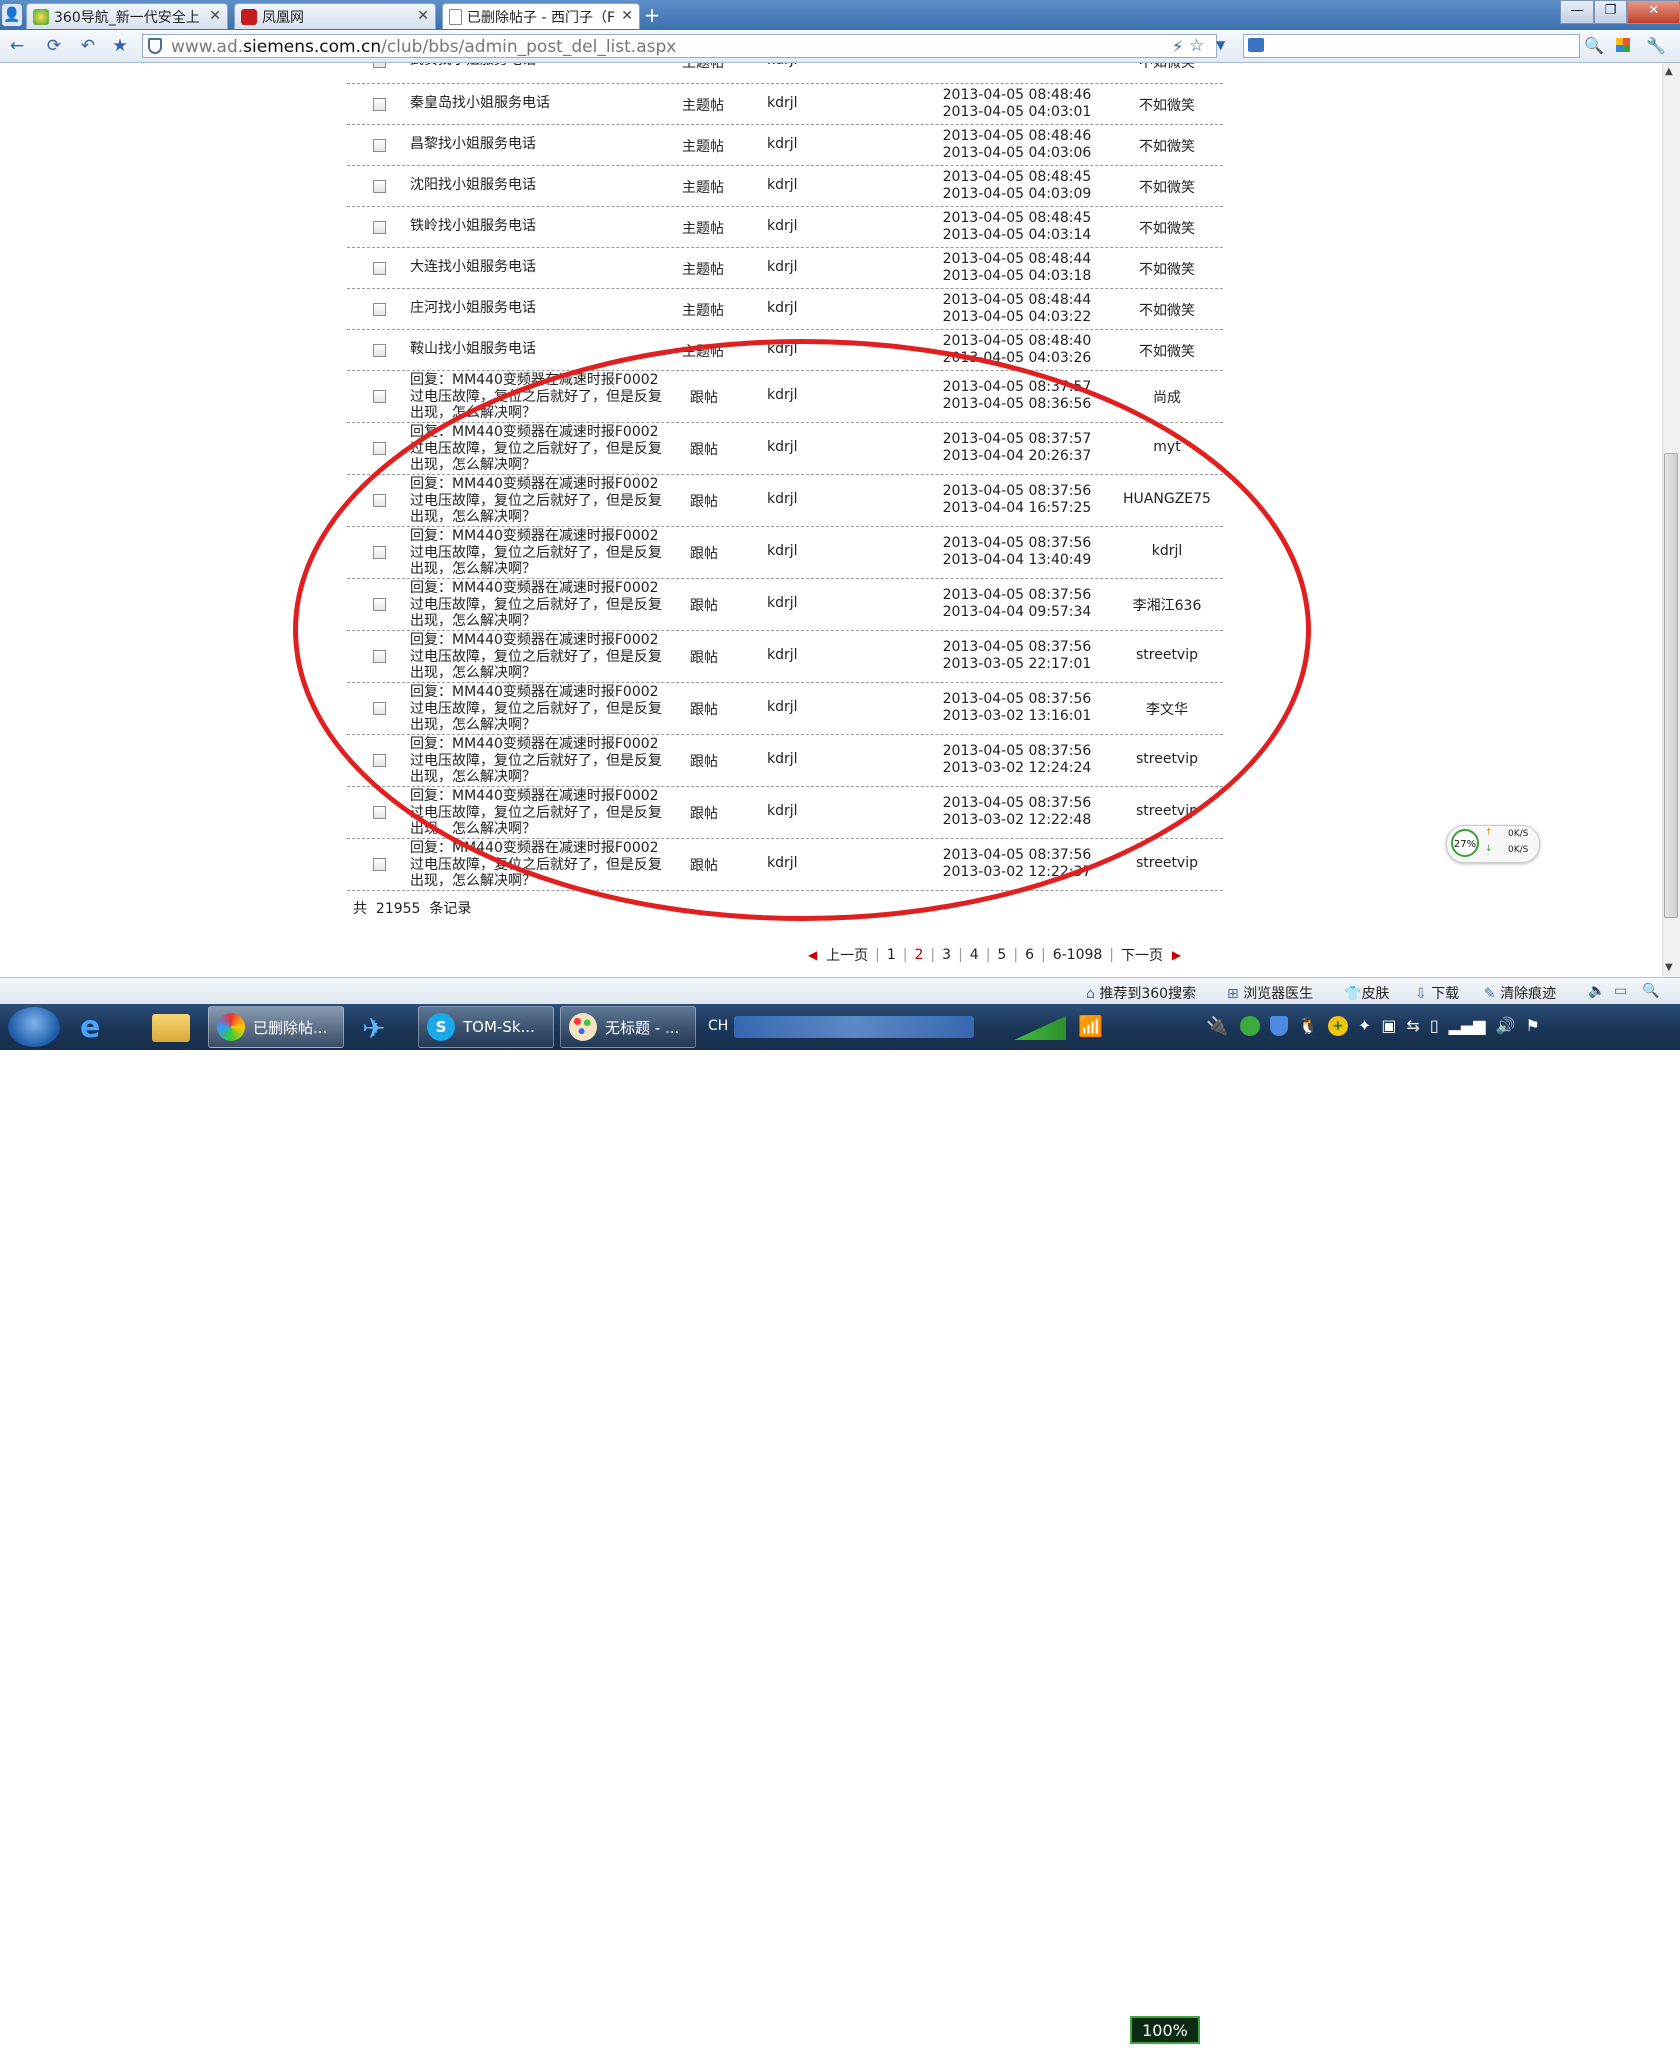  I want to click on post-title: 铁岭找小姐服务电话, so click(536, 226).